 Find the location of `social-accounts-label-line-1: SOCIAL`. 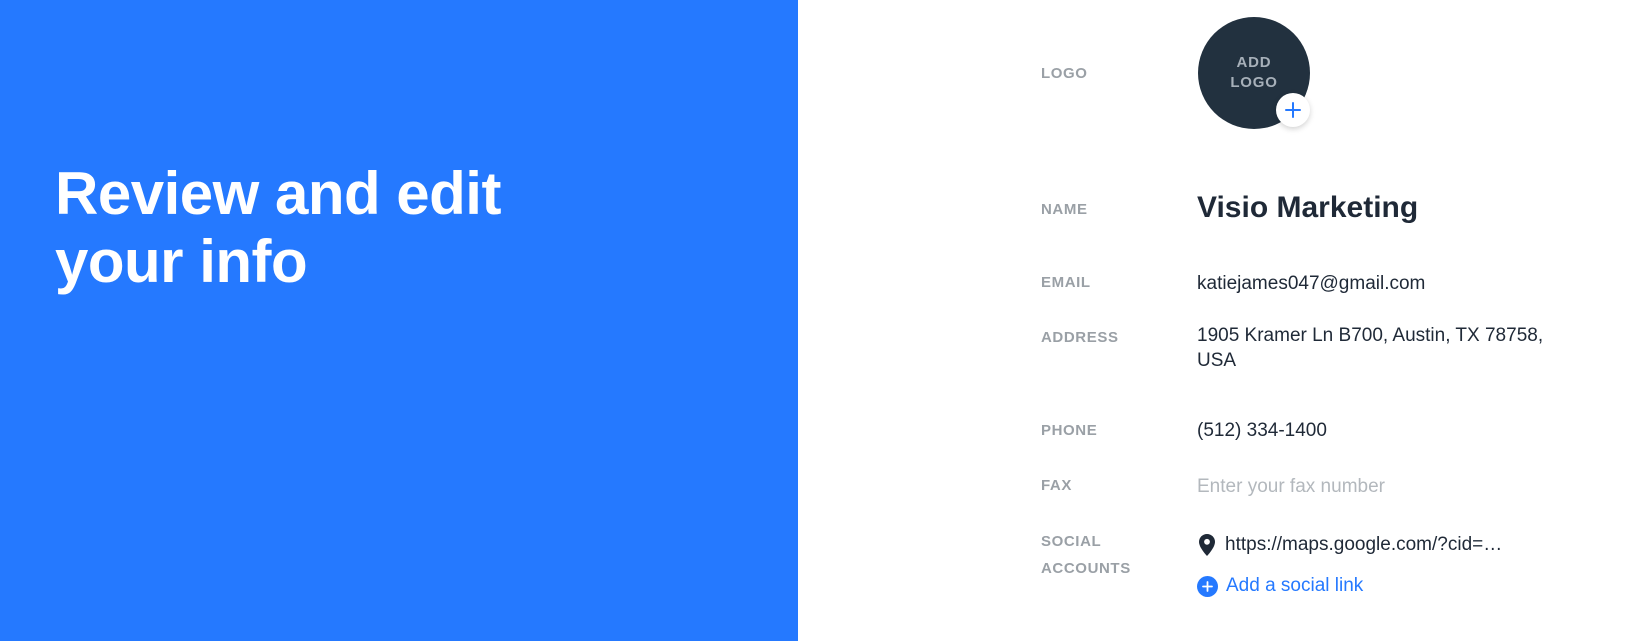

social-accounts-label-line-1: SOCIAL is located at coordinates (1071, 541).